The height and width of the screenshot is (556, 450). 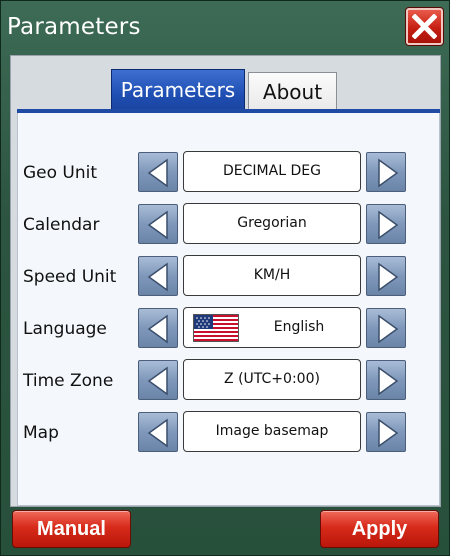 I want to click on map-prev-button, so click(x=158, y=432).